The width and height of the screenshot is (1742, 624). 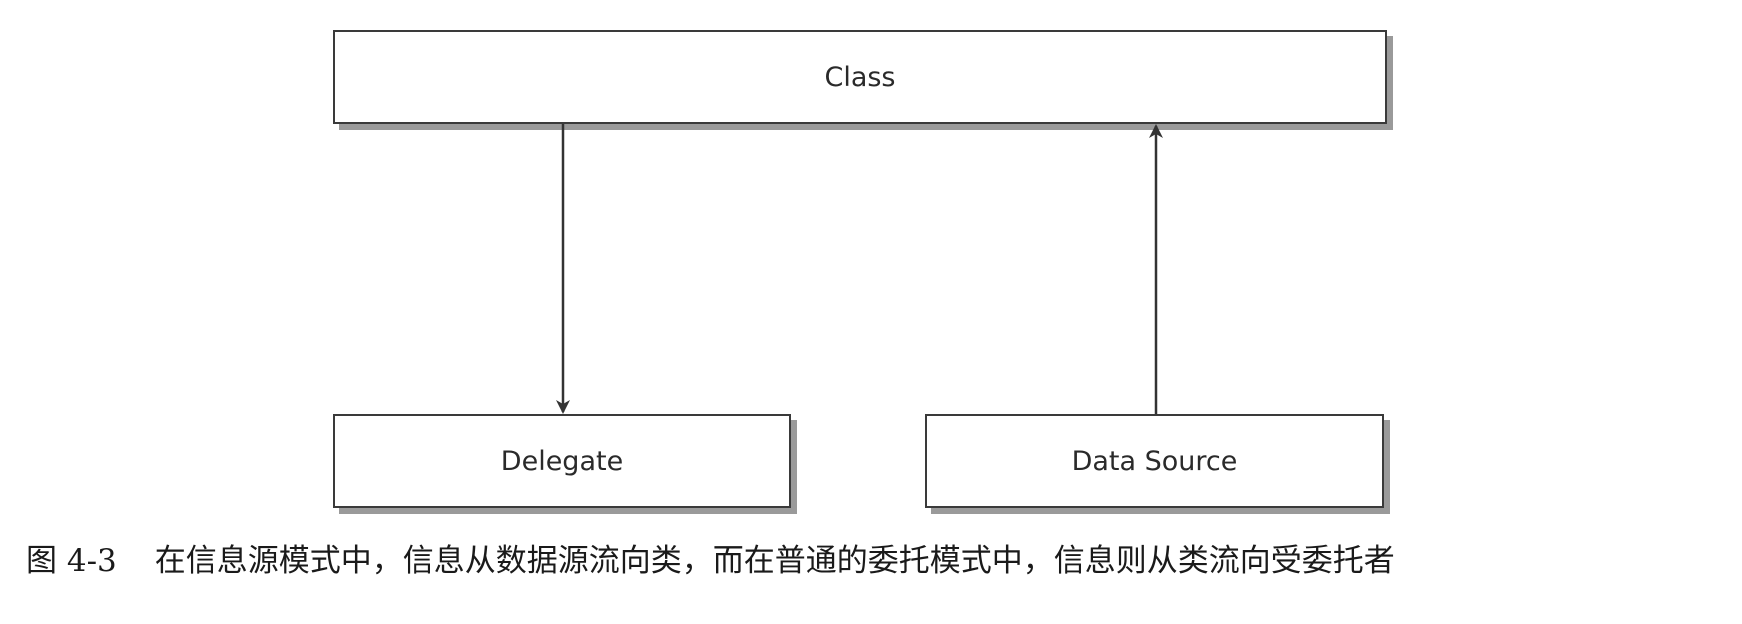 I want to click on figure-caption-text: 在信息源模式中，信息从数据源流向类，而在普通的委托模式中，信息则从类流向受委托者, so click(x=774, y=560).